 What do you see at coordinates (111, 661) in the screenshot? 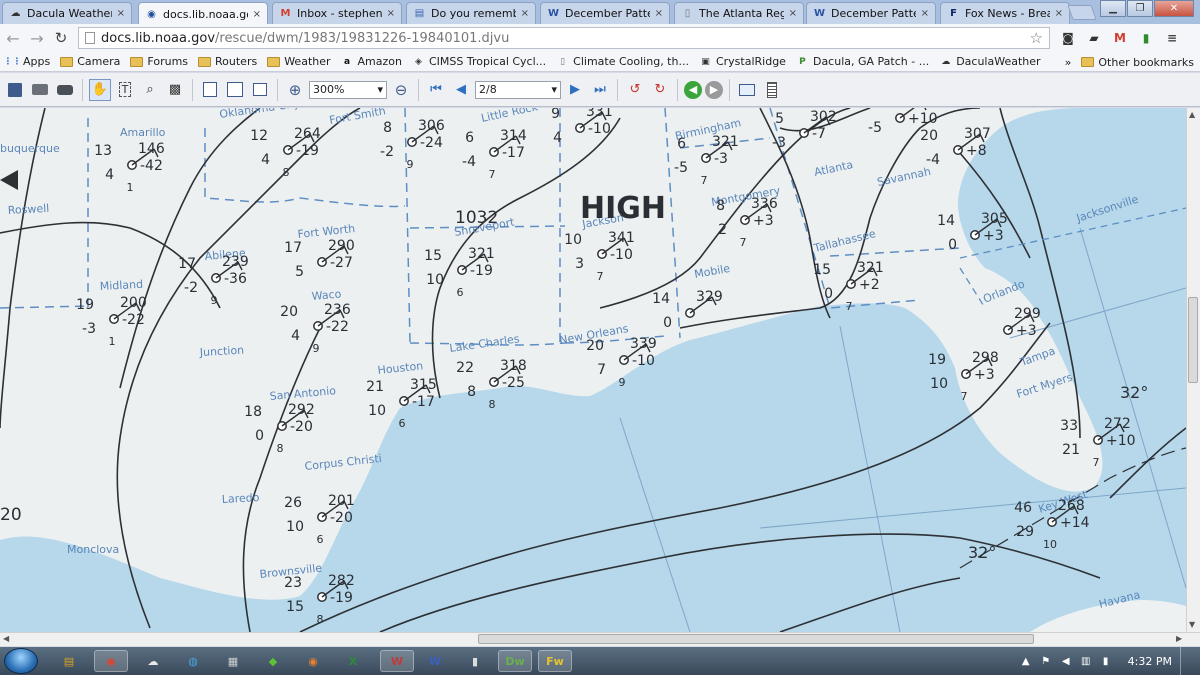
I see `chrome-icon: ◉` at bounding box center [111, 661].